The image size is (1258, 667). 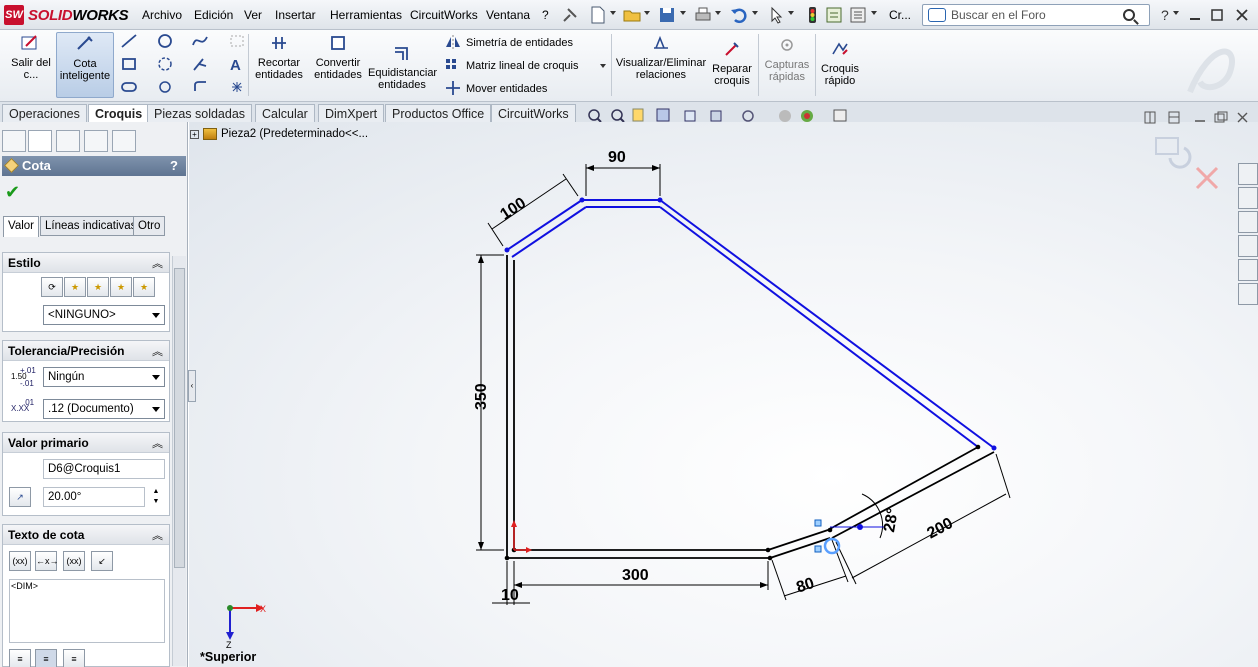 What do you see at coordinates (453, 42) in the screenshot?
I see `mirror-icon` at bounding box center [453, 42].